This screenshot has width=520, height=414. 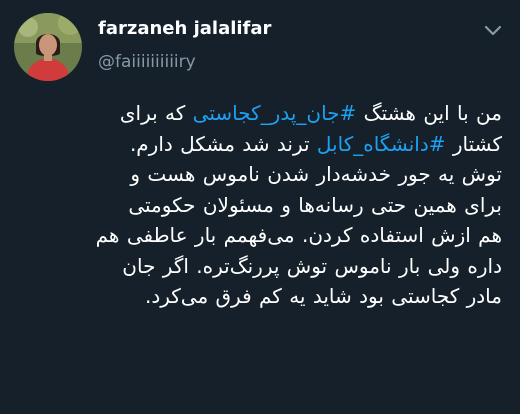 I want to click on hashtag-link: #جان_پدر_کجاستی, so click(x=275, y=113).